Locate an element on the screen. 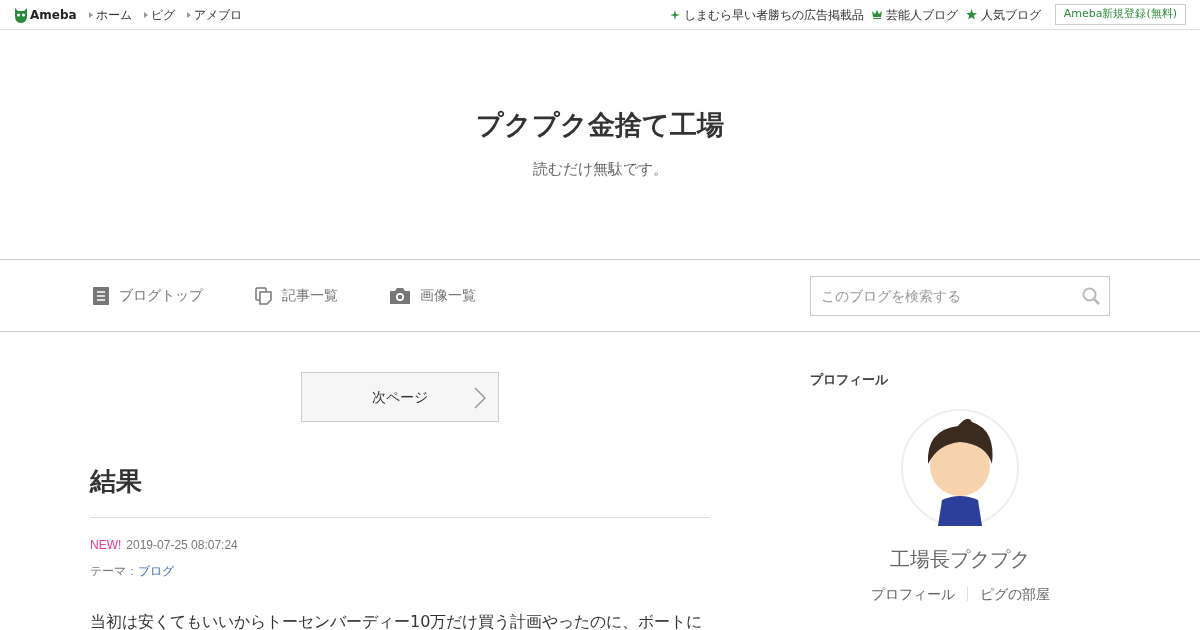 This screenshot has height=630, width=1200. logo-text: Ameba is located at coordinates (53, 14).